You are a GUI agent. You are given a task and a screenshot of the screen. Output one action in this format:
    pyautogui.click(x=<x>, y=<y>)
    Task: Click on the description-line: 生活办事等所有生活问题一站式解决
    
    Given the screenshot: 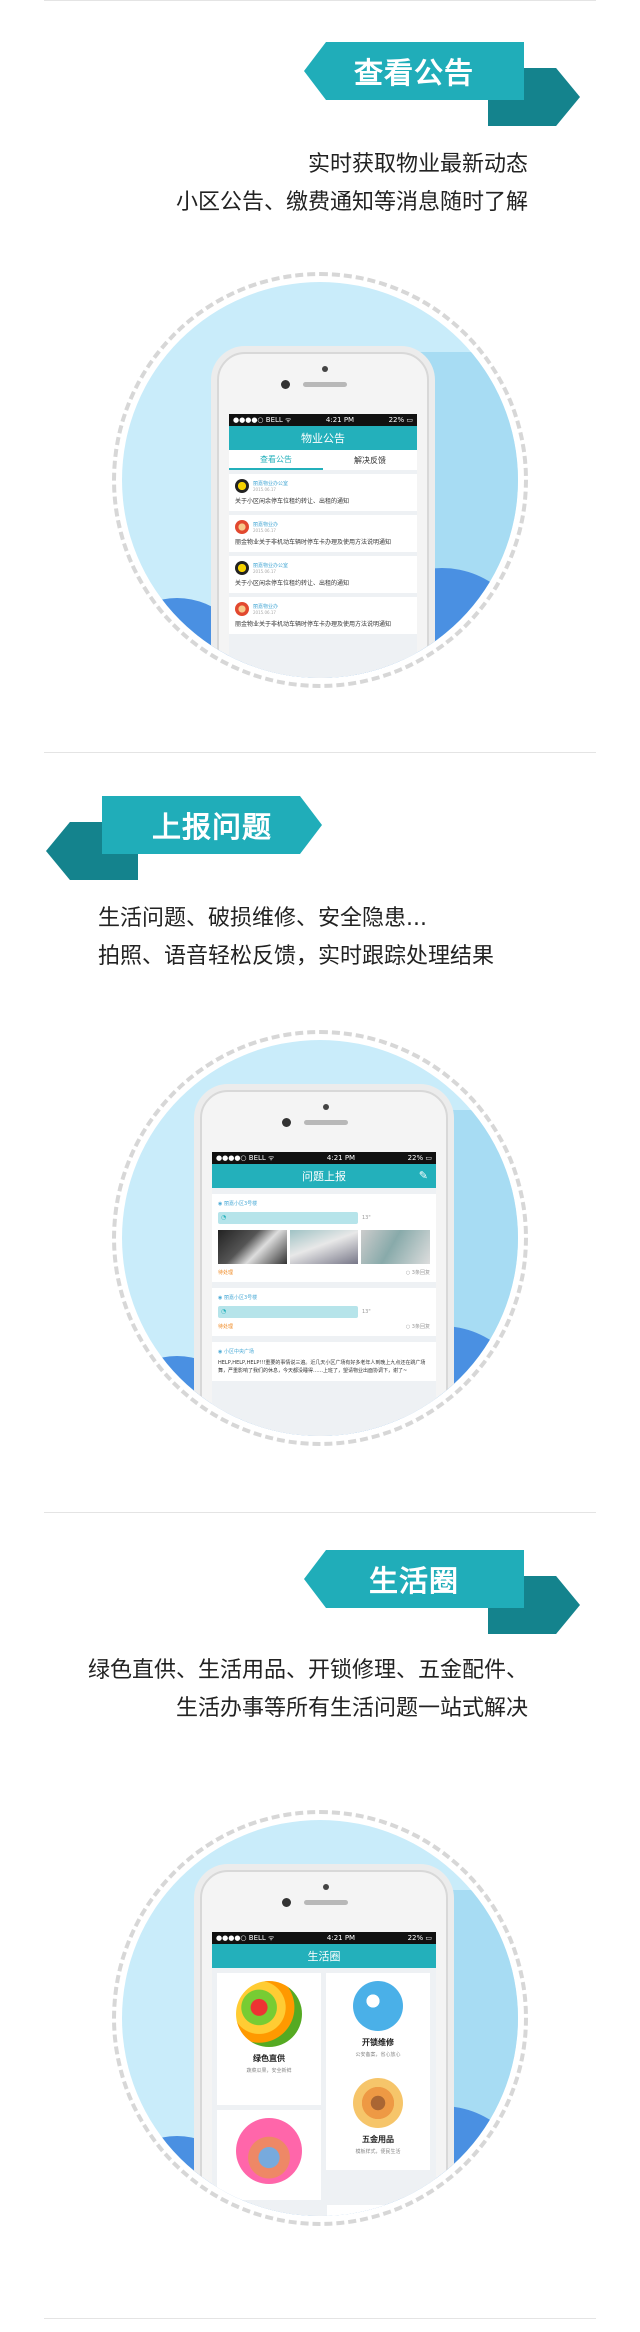 What is the action you would take?
    pyautogui.click(x=351, y=1708)
    